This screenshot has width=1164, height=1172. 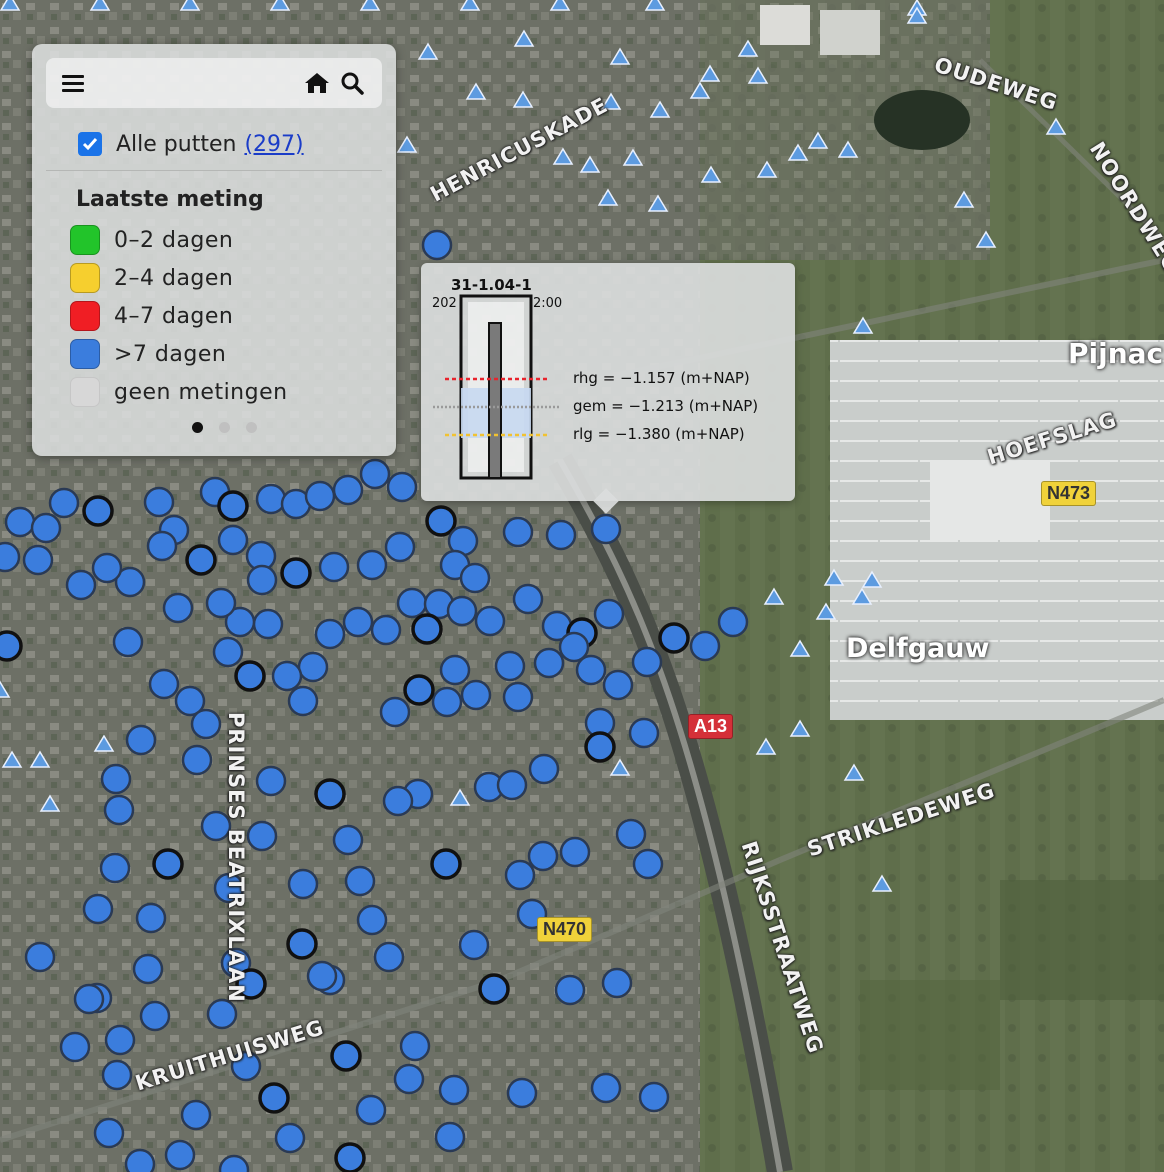 I want to click on home-icon, so click(x=317, y=83).